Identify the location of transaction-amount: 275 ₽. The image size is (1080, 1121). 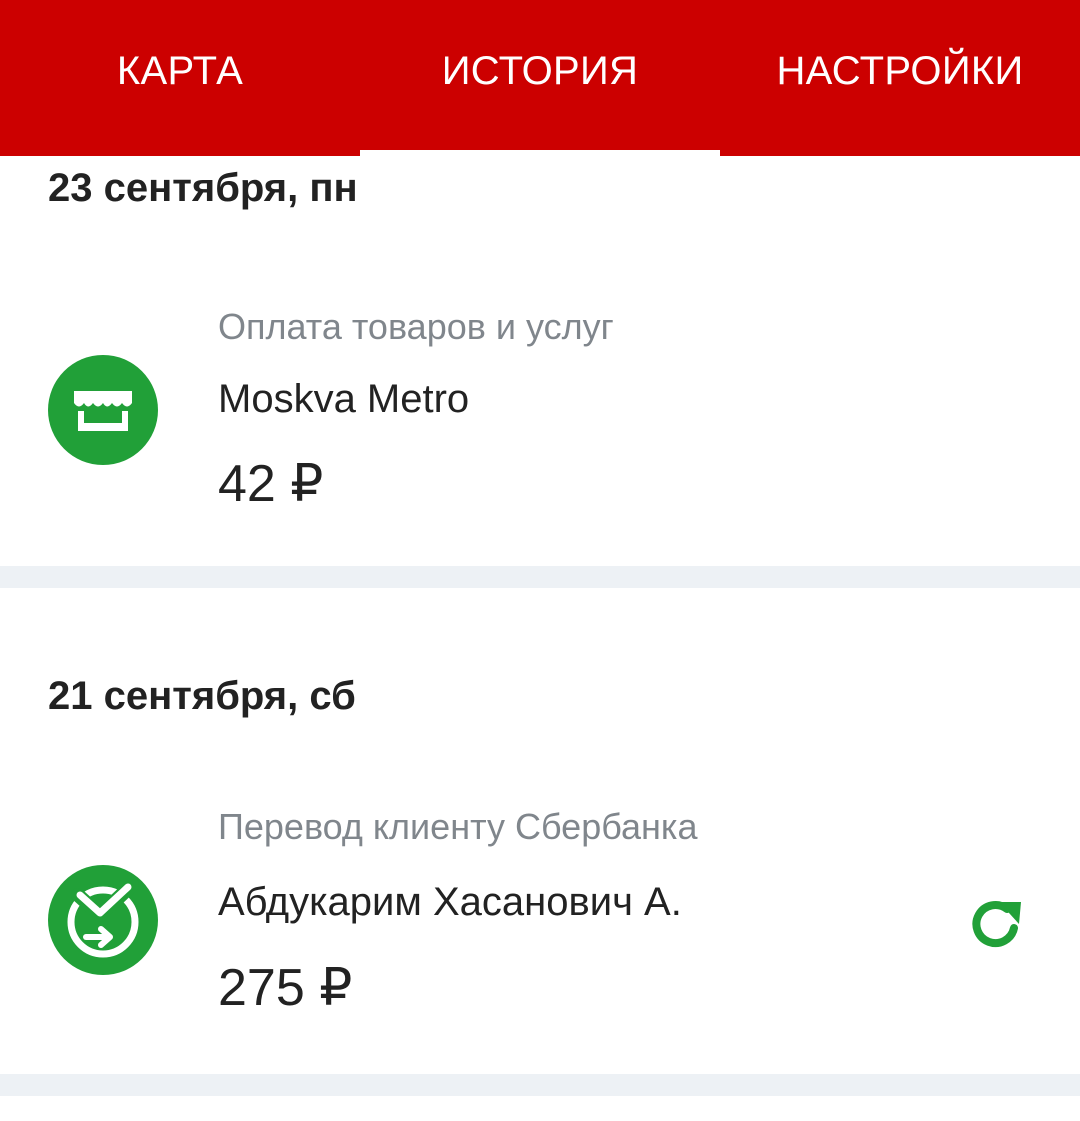
(285, 988).